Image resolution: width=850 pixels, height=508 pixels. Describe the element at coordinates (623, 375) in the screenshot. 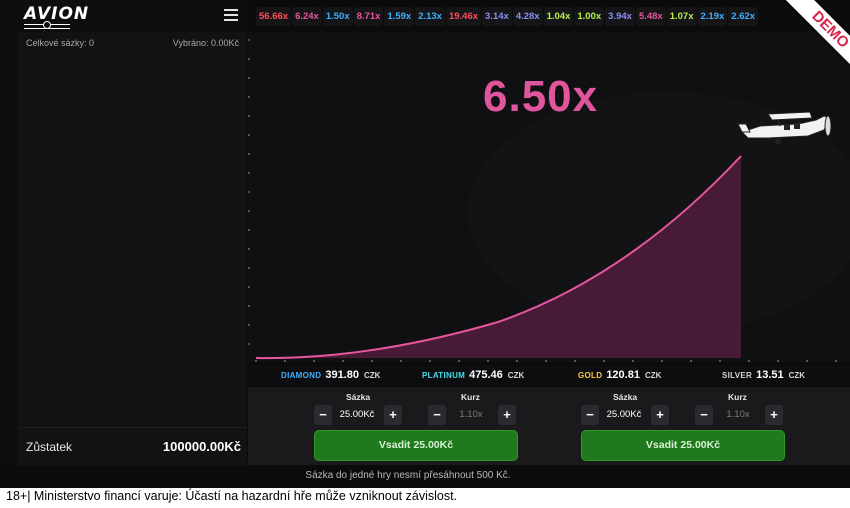

I see `jackpot-value: 120.81` at that location.